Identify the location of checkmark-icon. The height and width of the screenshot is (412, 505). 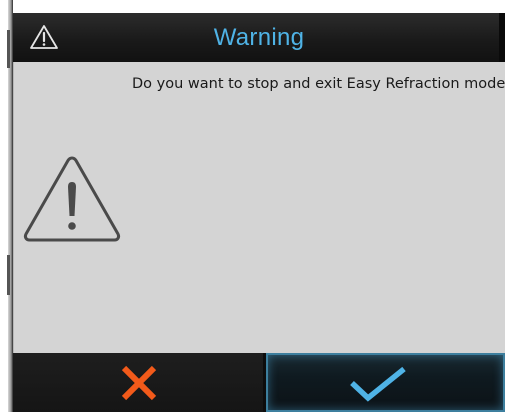
(378, 384).